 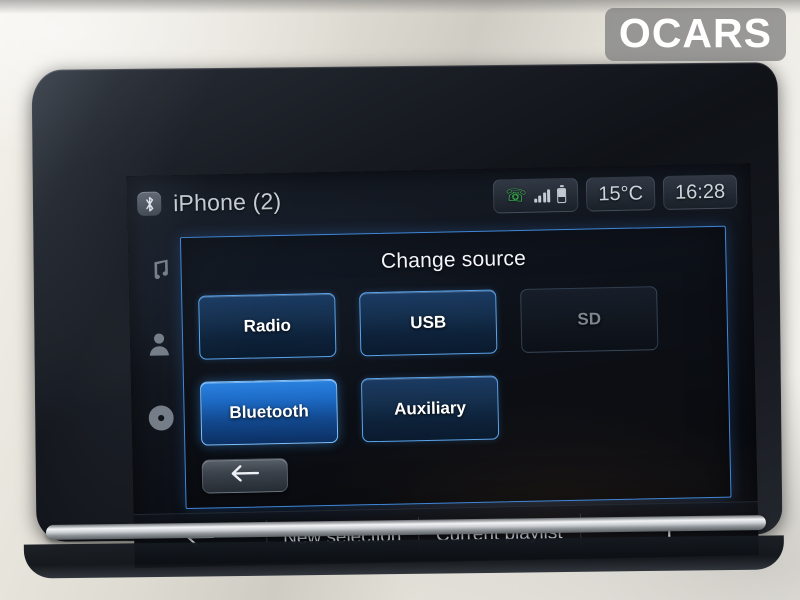 I want to click on source-button-sd: SD, so click(x=589, y=319).